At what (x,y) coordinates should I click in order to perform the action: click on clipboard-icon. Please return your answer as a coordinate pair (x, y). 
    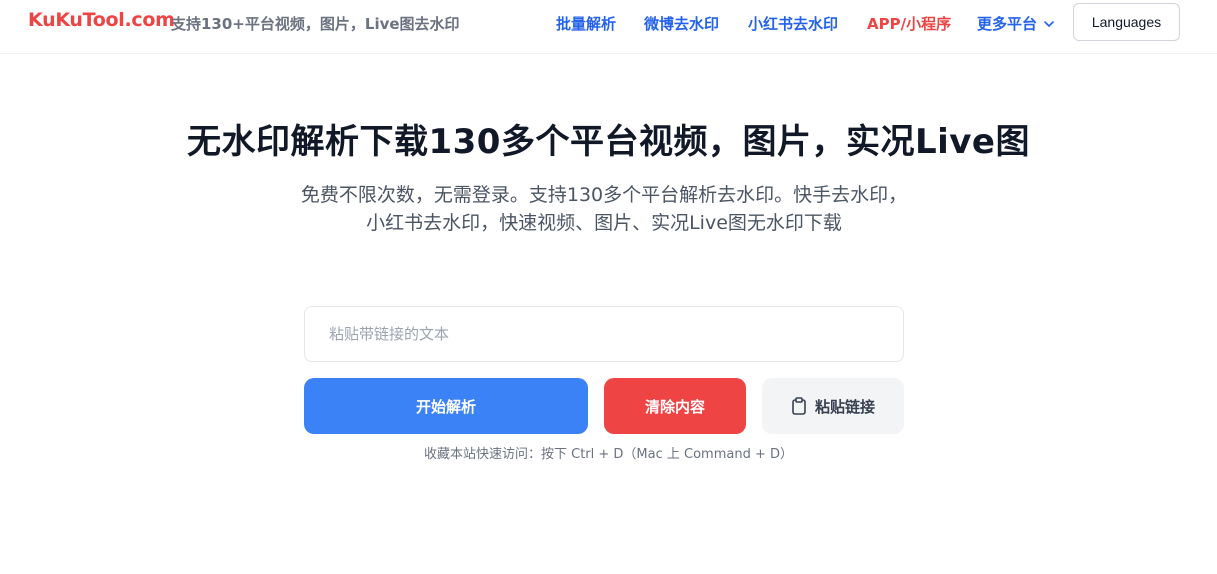
    Looking at the image, I should click on (799, 406).